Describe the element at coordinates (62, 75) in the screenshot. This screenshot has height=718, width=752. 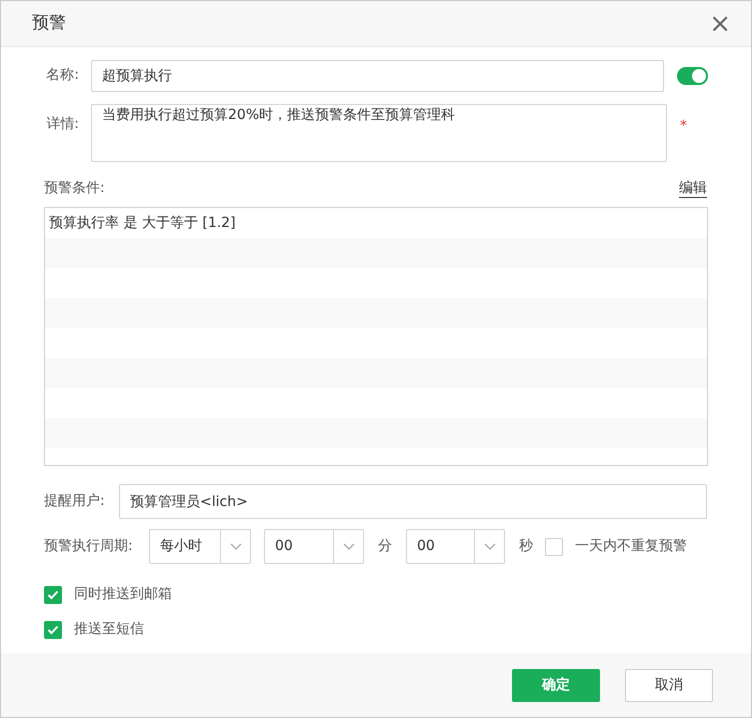
I see `field-label: 名称:` at that location.